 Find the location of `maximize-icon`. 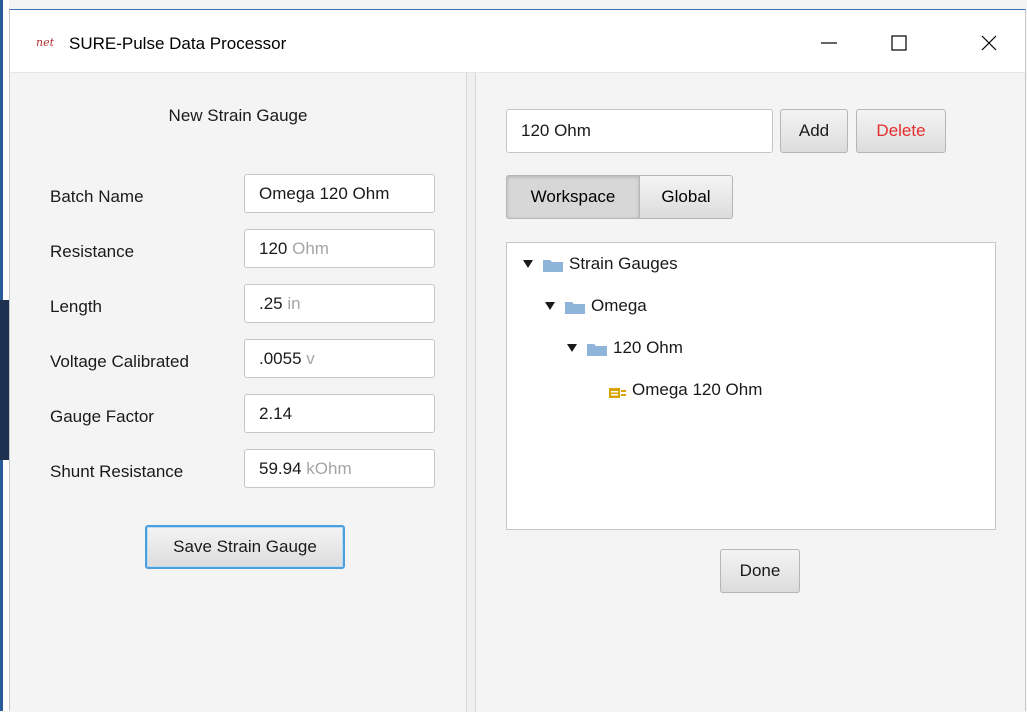

maximize-icon is located at coordinates (899, 43).